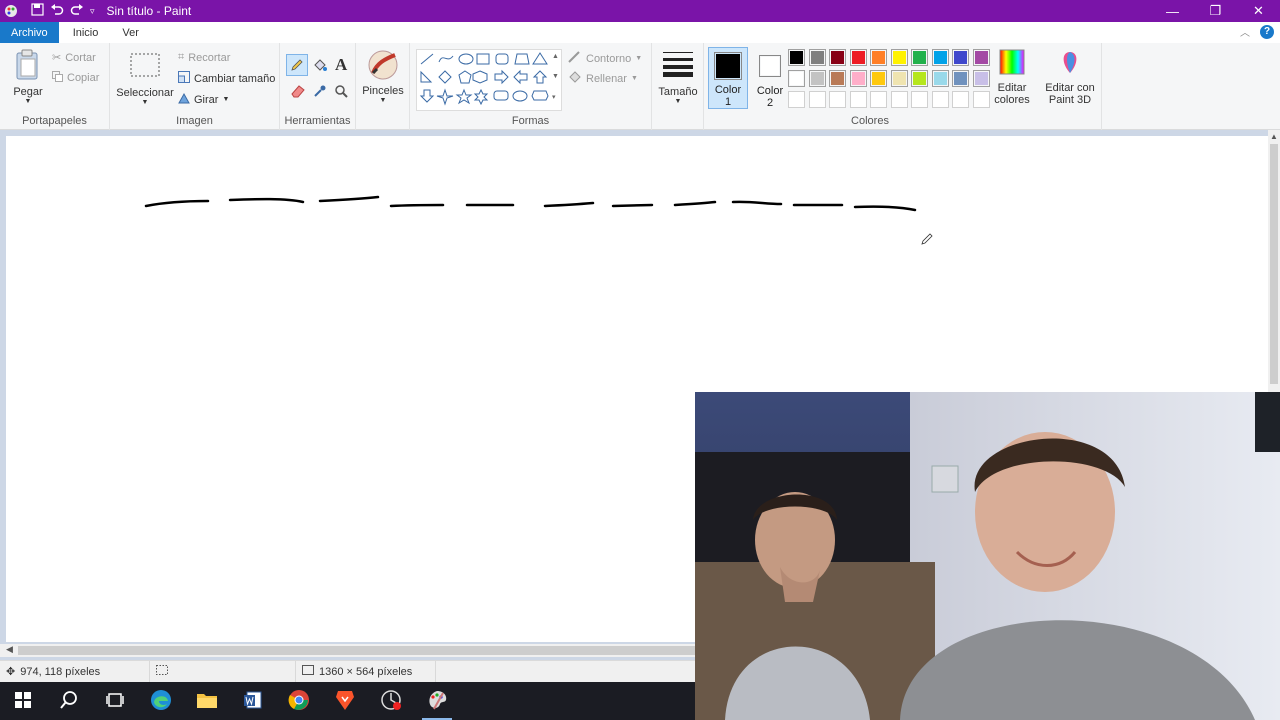 This screenshot has height=720, width=1280. What do you see at coordinates (1245, 31) in the screenshot?
I see `collapse-ribbon-icon: ︿` at bounding box center [1245, 31].